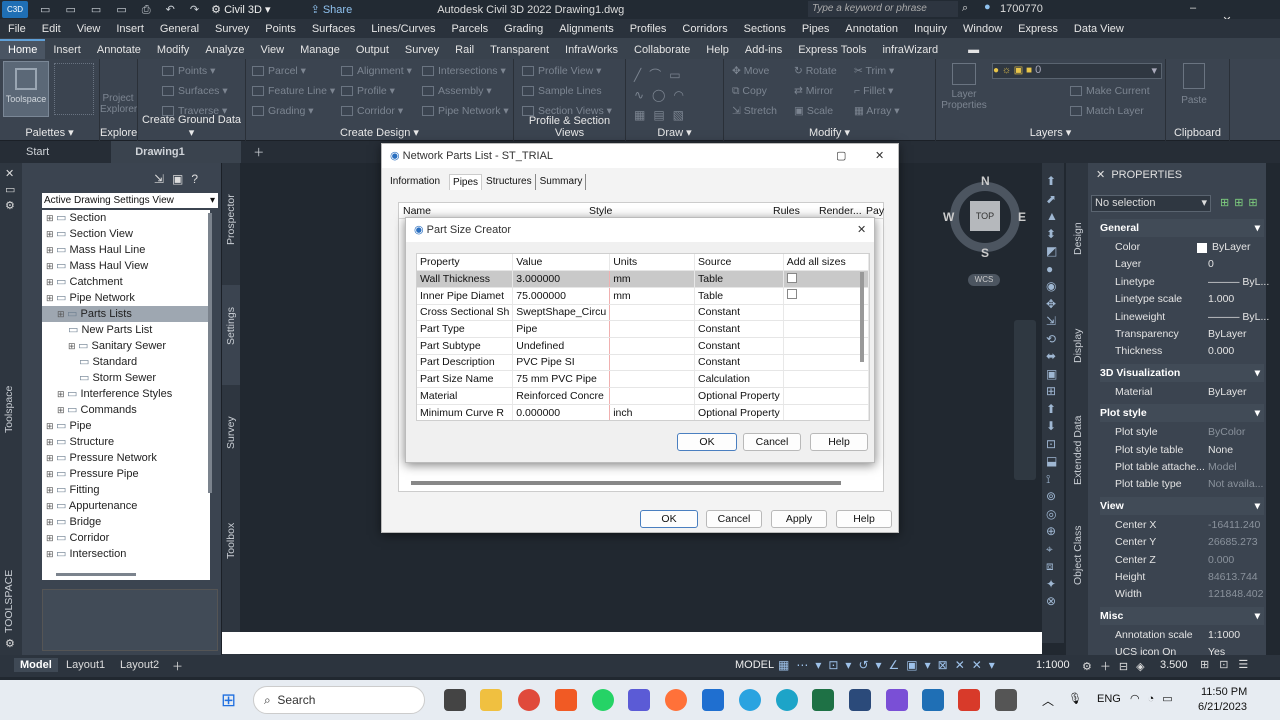 The image size is (1280, 720). What do you see at coordinates (126, 506) in the screenshot?
I see `tree-item-appurtenance: ⊞ ▭ Appurtenance` at bounding box center [126, 506].